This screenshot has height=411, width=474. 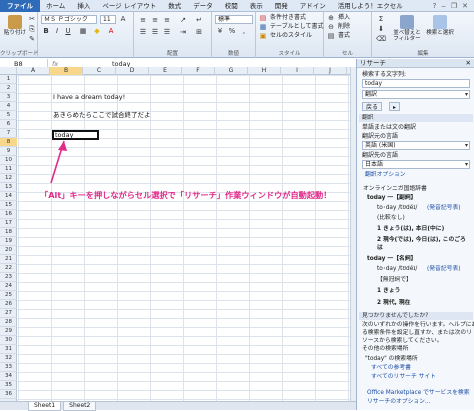 I want to click on marketplace-link: Office Marketplace でサービスを検索, so click(x=418, y=393).